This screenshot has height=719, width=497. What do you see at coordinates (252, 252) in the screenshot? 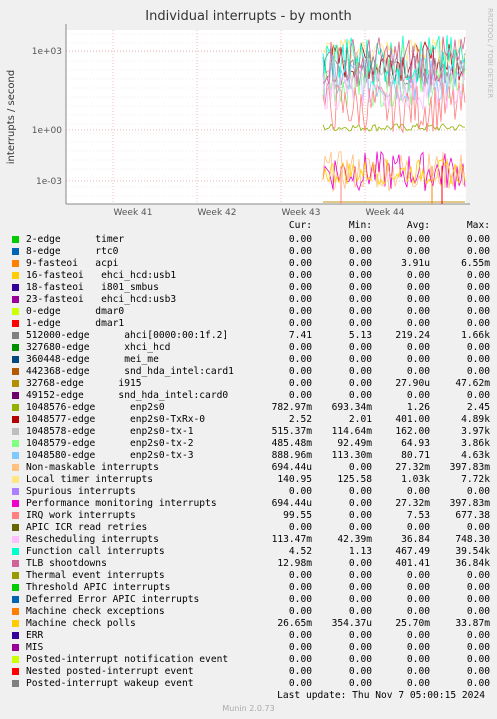
I see `legend-row: 8-edge rtc0 0.00 0.00 0.00 0.00` at bounding box center [252, 252].